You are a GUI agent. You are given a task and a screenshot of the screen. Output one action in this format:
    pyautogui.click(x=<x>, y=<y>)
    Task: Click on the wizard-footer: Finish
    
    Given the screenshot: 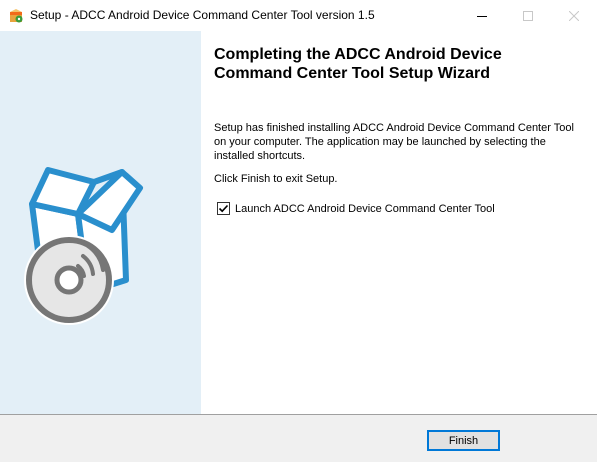 What is the action you would take?
    pyautogui.click(x=298, y=438)
    